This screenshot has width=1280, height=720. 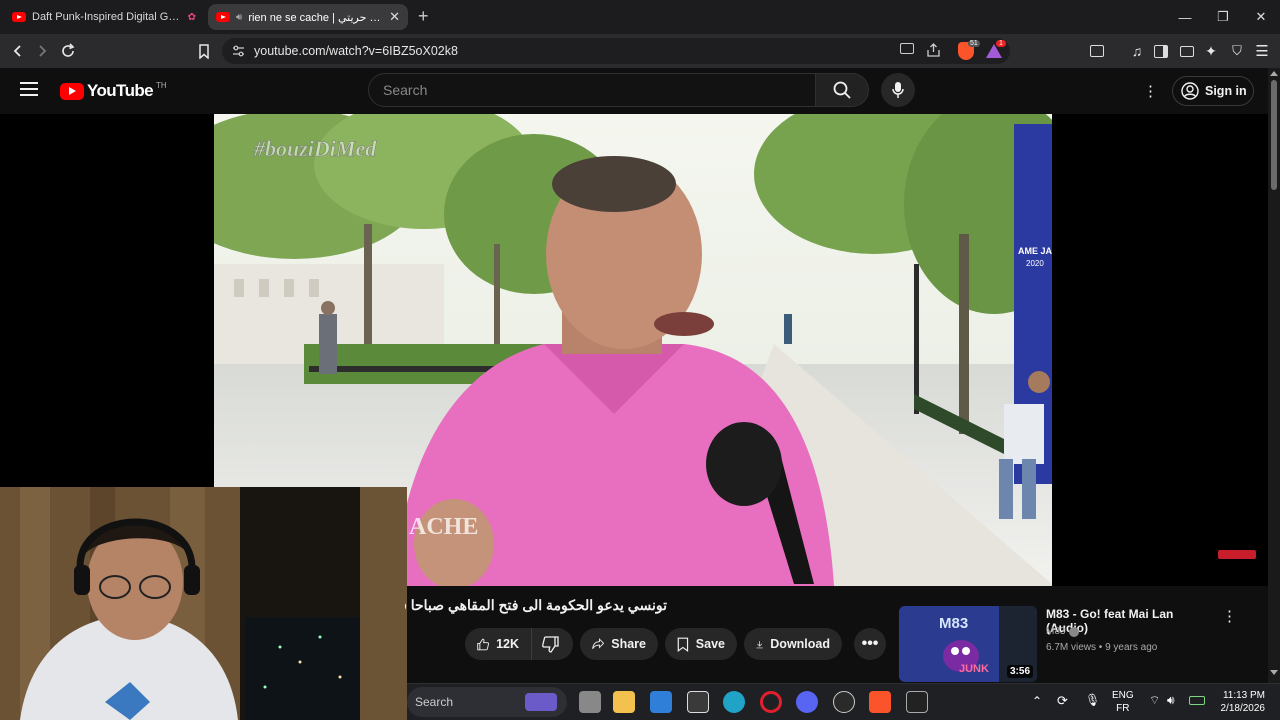 I want to click on lang-secondary: FR, so click(x=1123, y=708).